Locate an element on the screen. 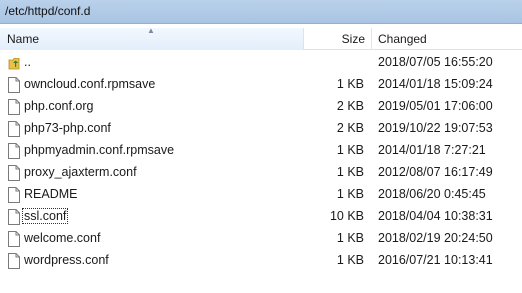  file-changed: 2012/08/07 16:17:49 is located at coordinates (435, 172).